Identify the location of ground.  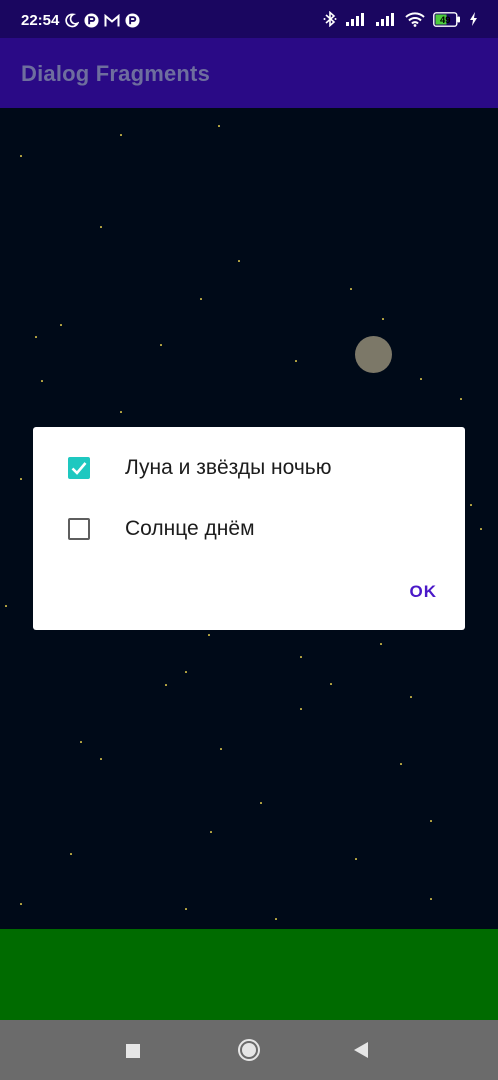
(249, 974).